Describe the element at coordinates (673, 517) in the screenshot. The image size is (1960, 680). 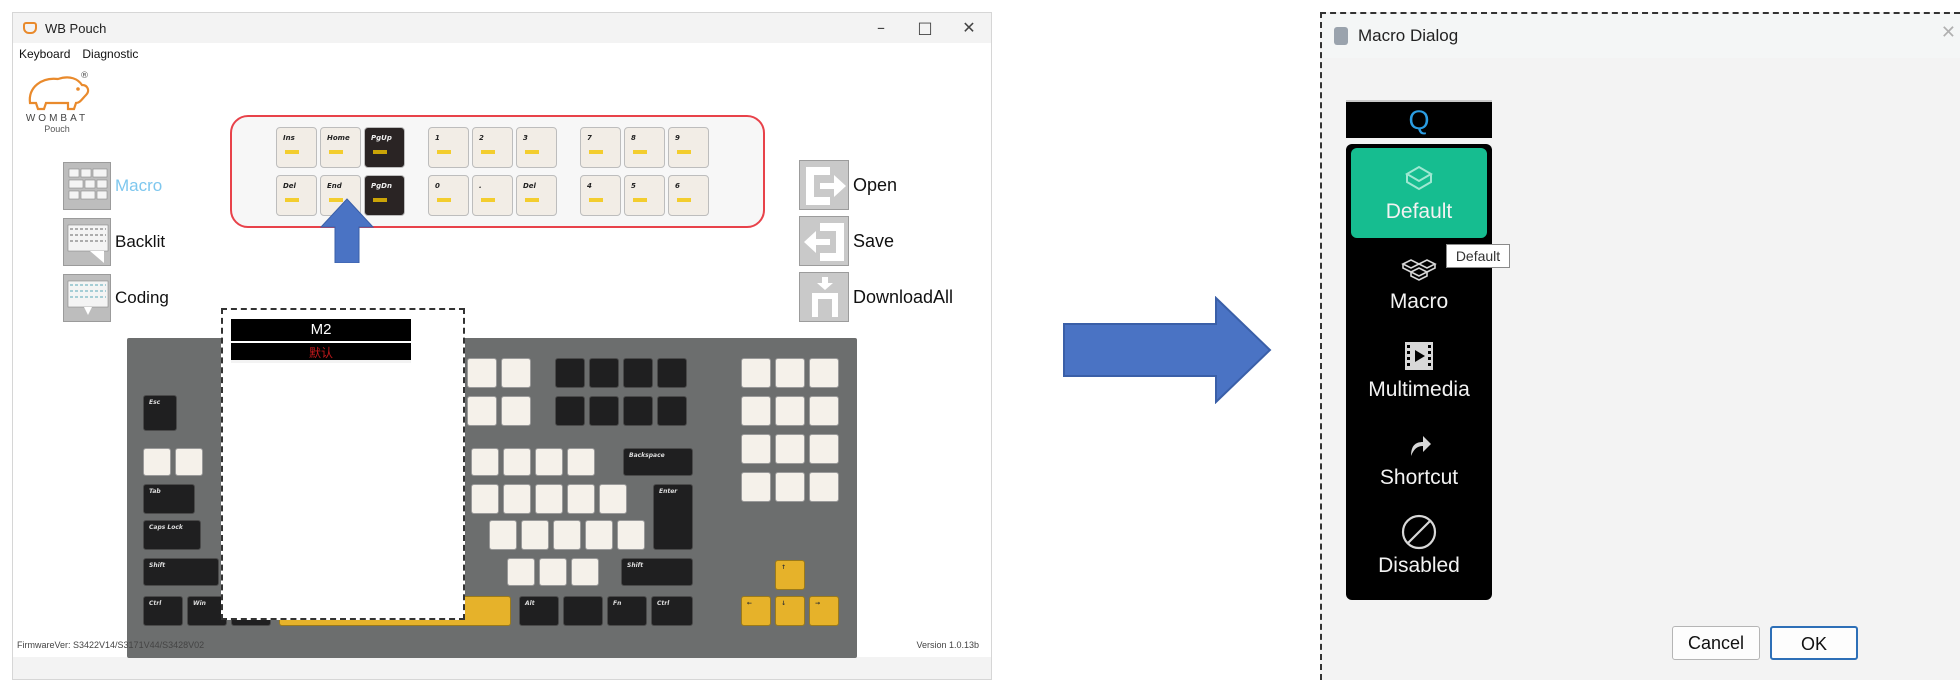
I see `key-enter: Enter` at that location.